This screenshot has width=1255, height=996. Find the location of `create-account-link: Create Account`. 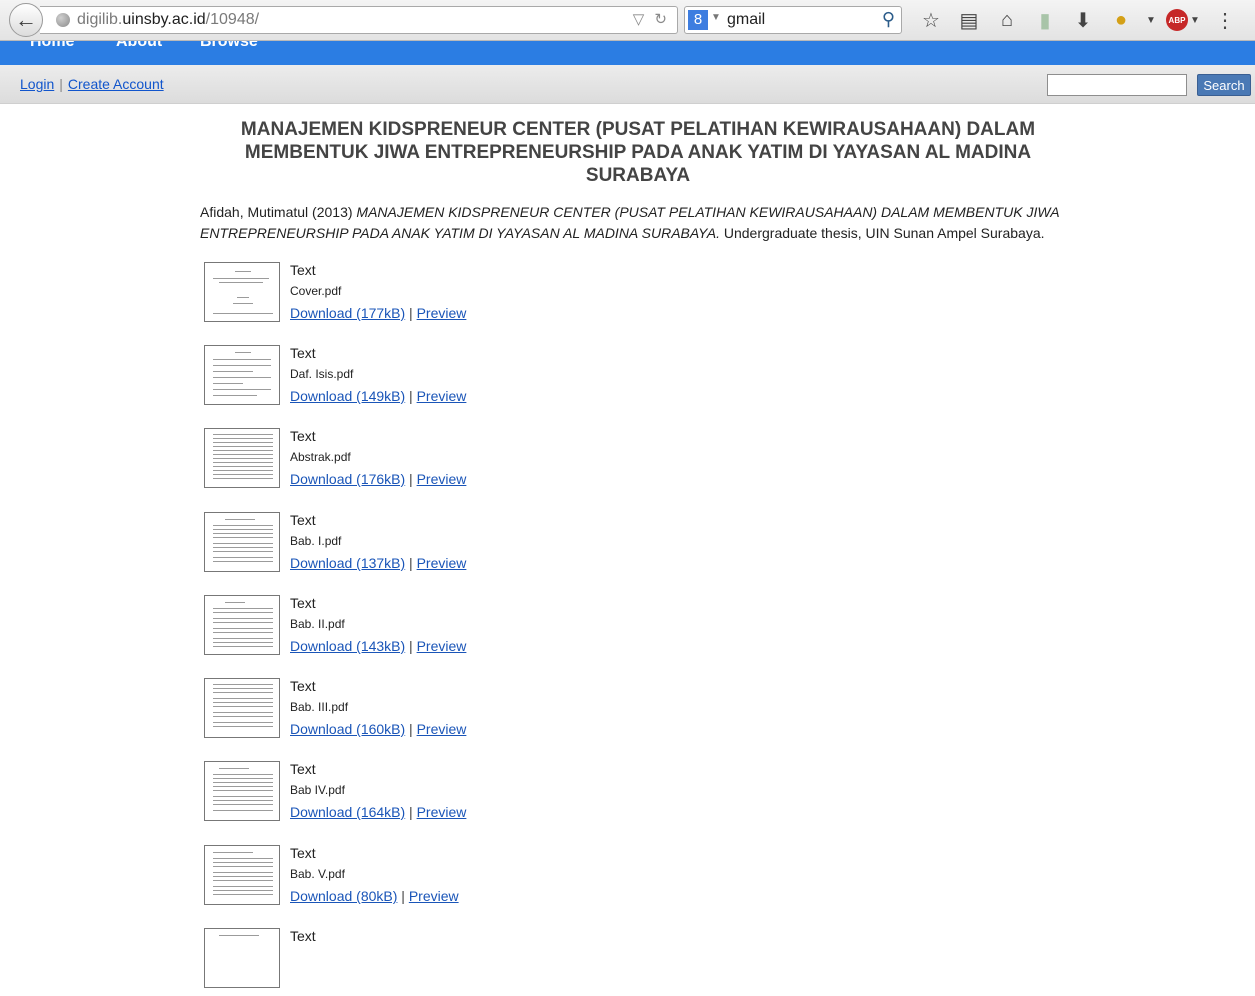

create-account-link: Create Account is located at coordinates (116, 84).